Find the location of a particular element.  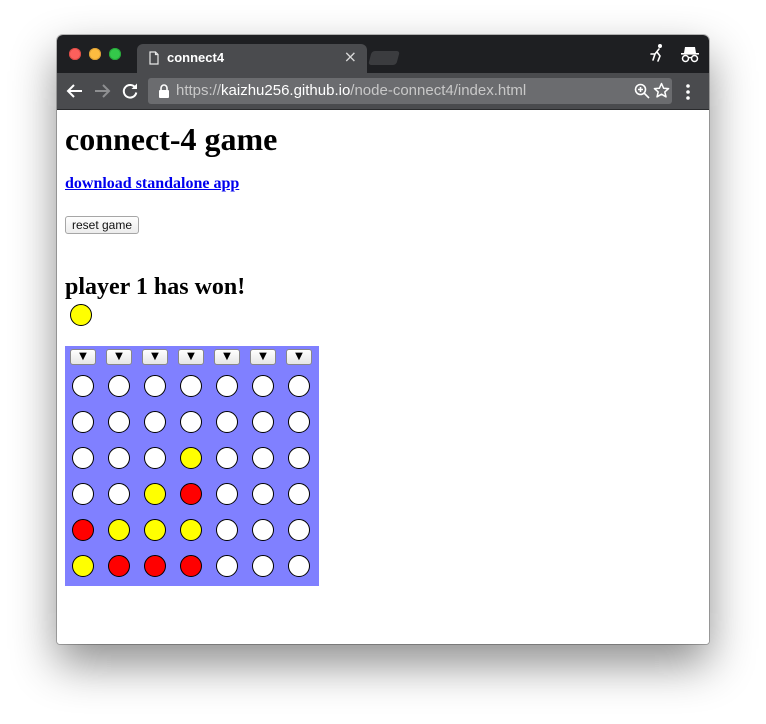

title-bar: connect4 × is located at coordinates (383, 54).